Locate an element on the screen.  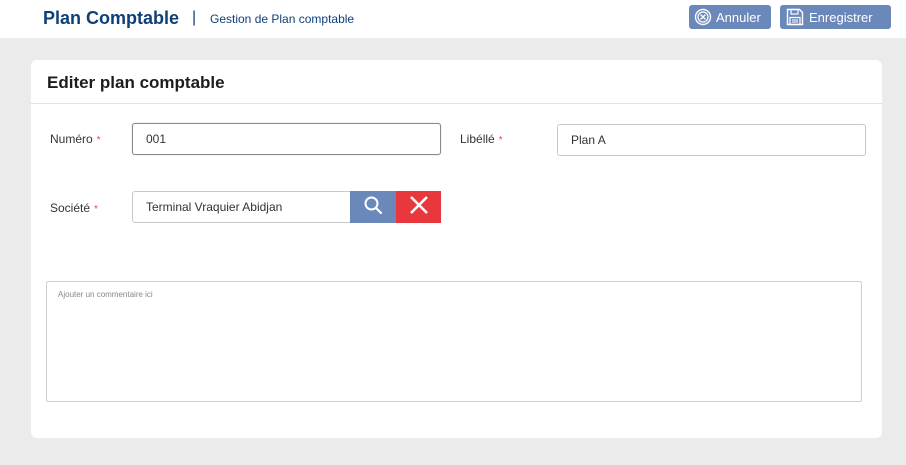
search-societe-button is located at coordinates (373, 207).